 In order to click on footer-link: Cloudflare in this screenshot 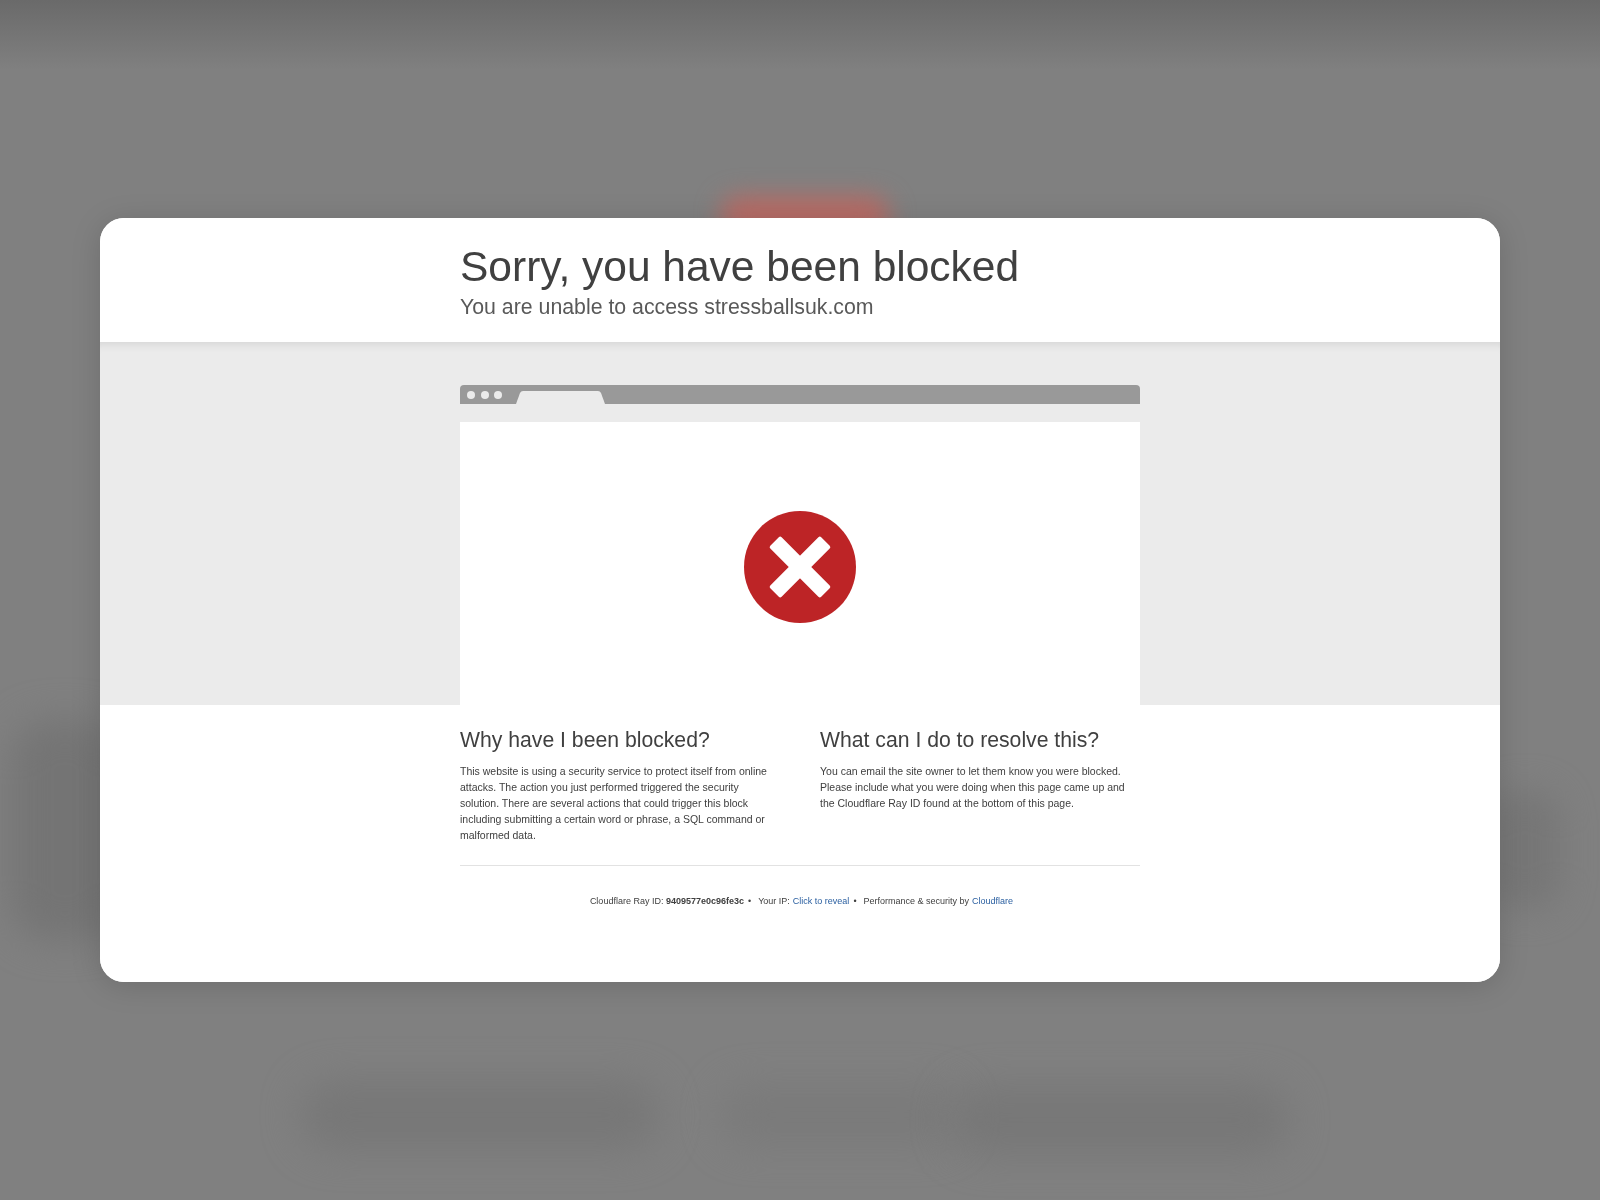, I will do `click(993, 901)`.